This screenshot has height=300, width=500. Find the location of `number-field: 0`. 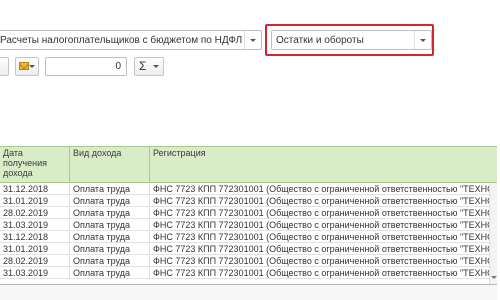

number-field: 0 is located at coordinates (86, 66).